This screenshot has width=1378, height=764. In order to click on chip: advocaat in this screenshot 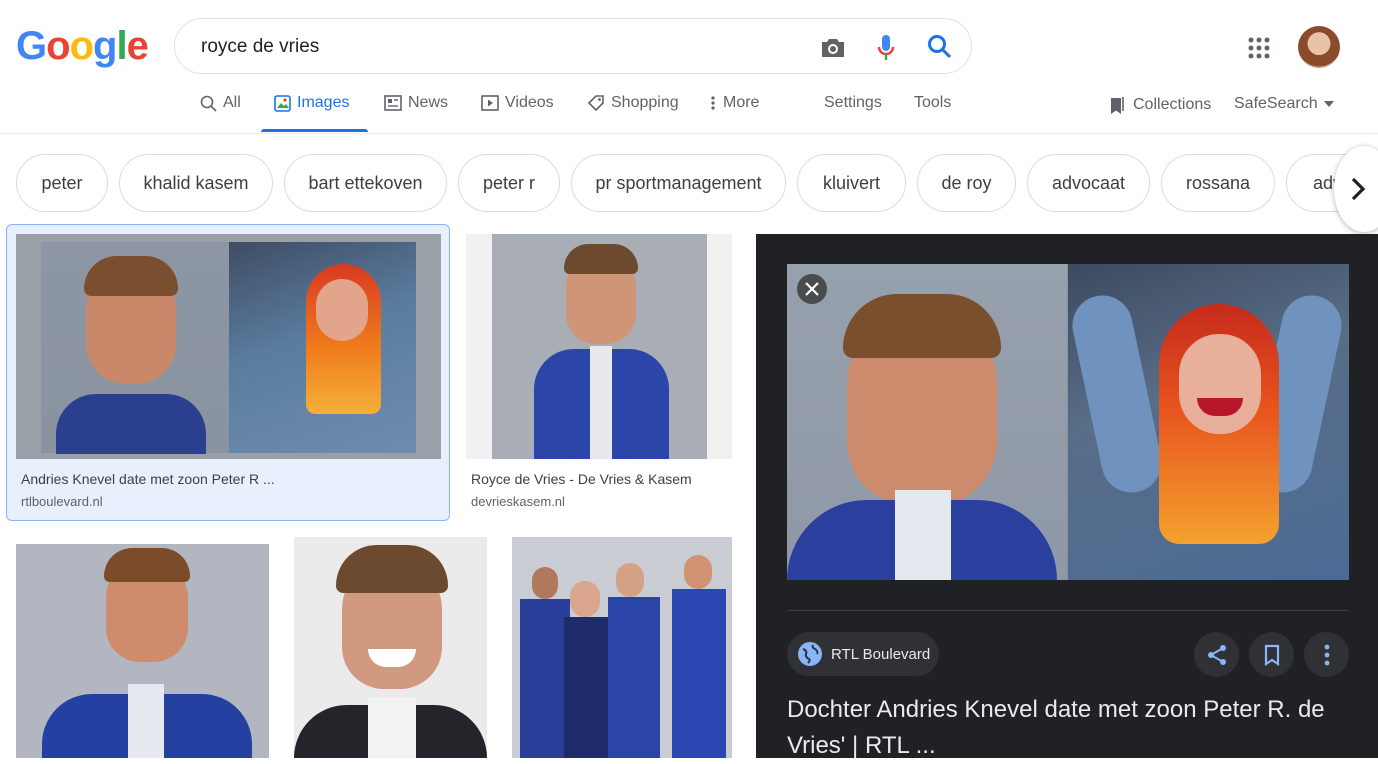, I will do `click(1088, 183)`.